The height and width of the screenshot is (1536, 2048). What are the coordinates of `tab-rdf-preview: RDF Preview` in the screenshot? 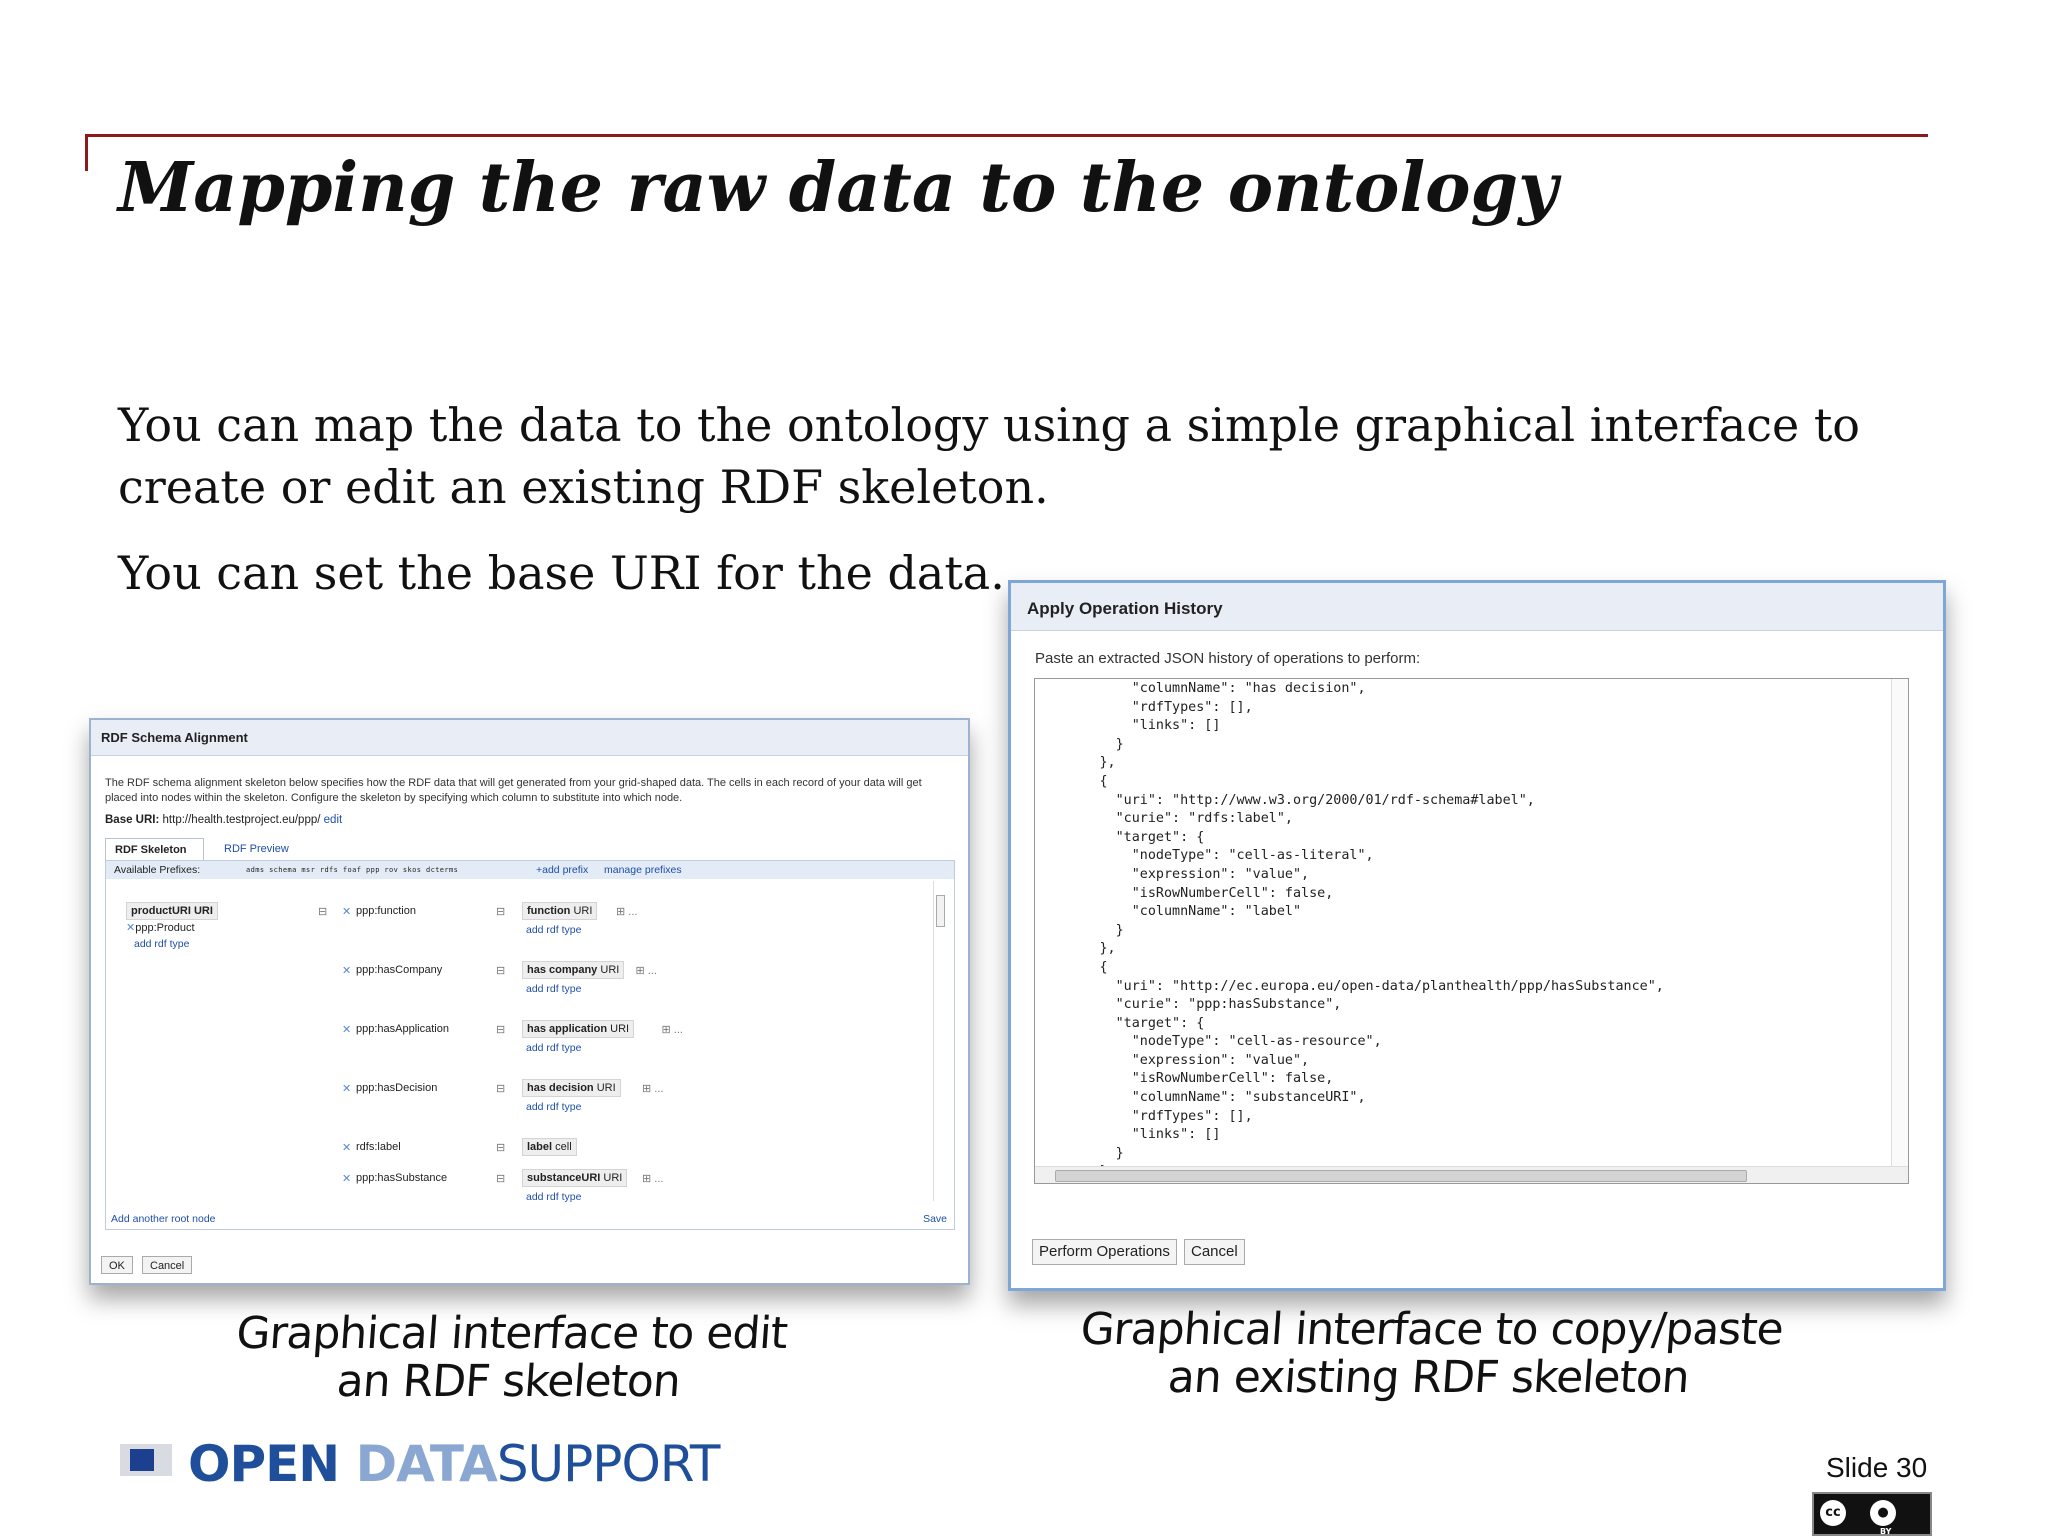 It's located at (256, 849).